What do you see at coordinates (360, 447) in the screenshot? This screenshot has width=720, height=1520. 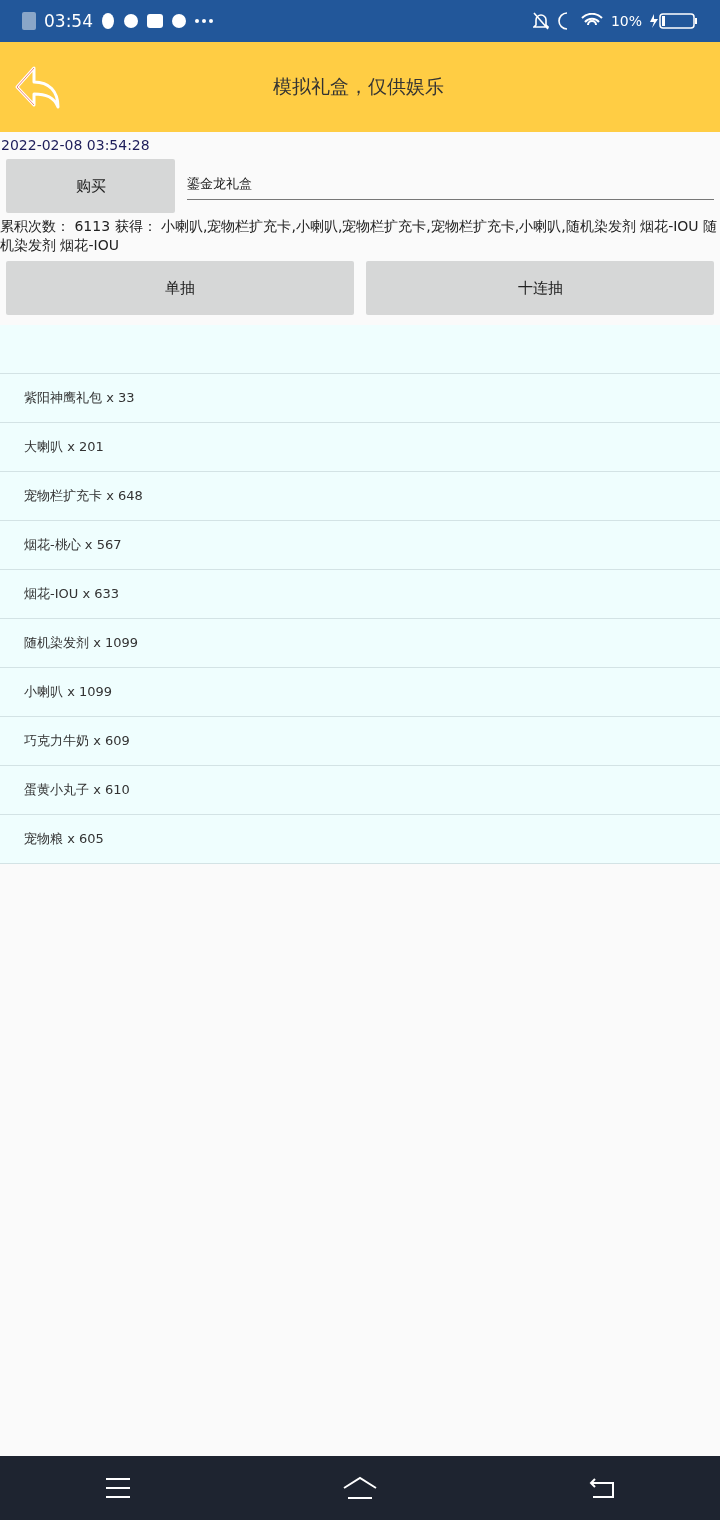 I see `item-count-row: 大喇叭 x 201` at bounding box center [360, 447].